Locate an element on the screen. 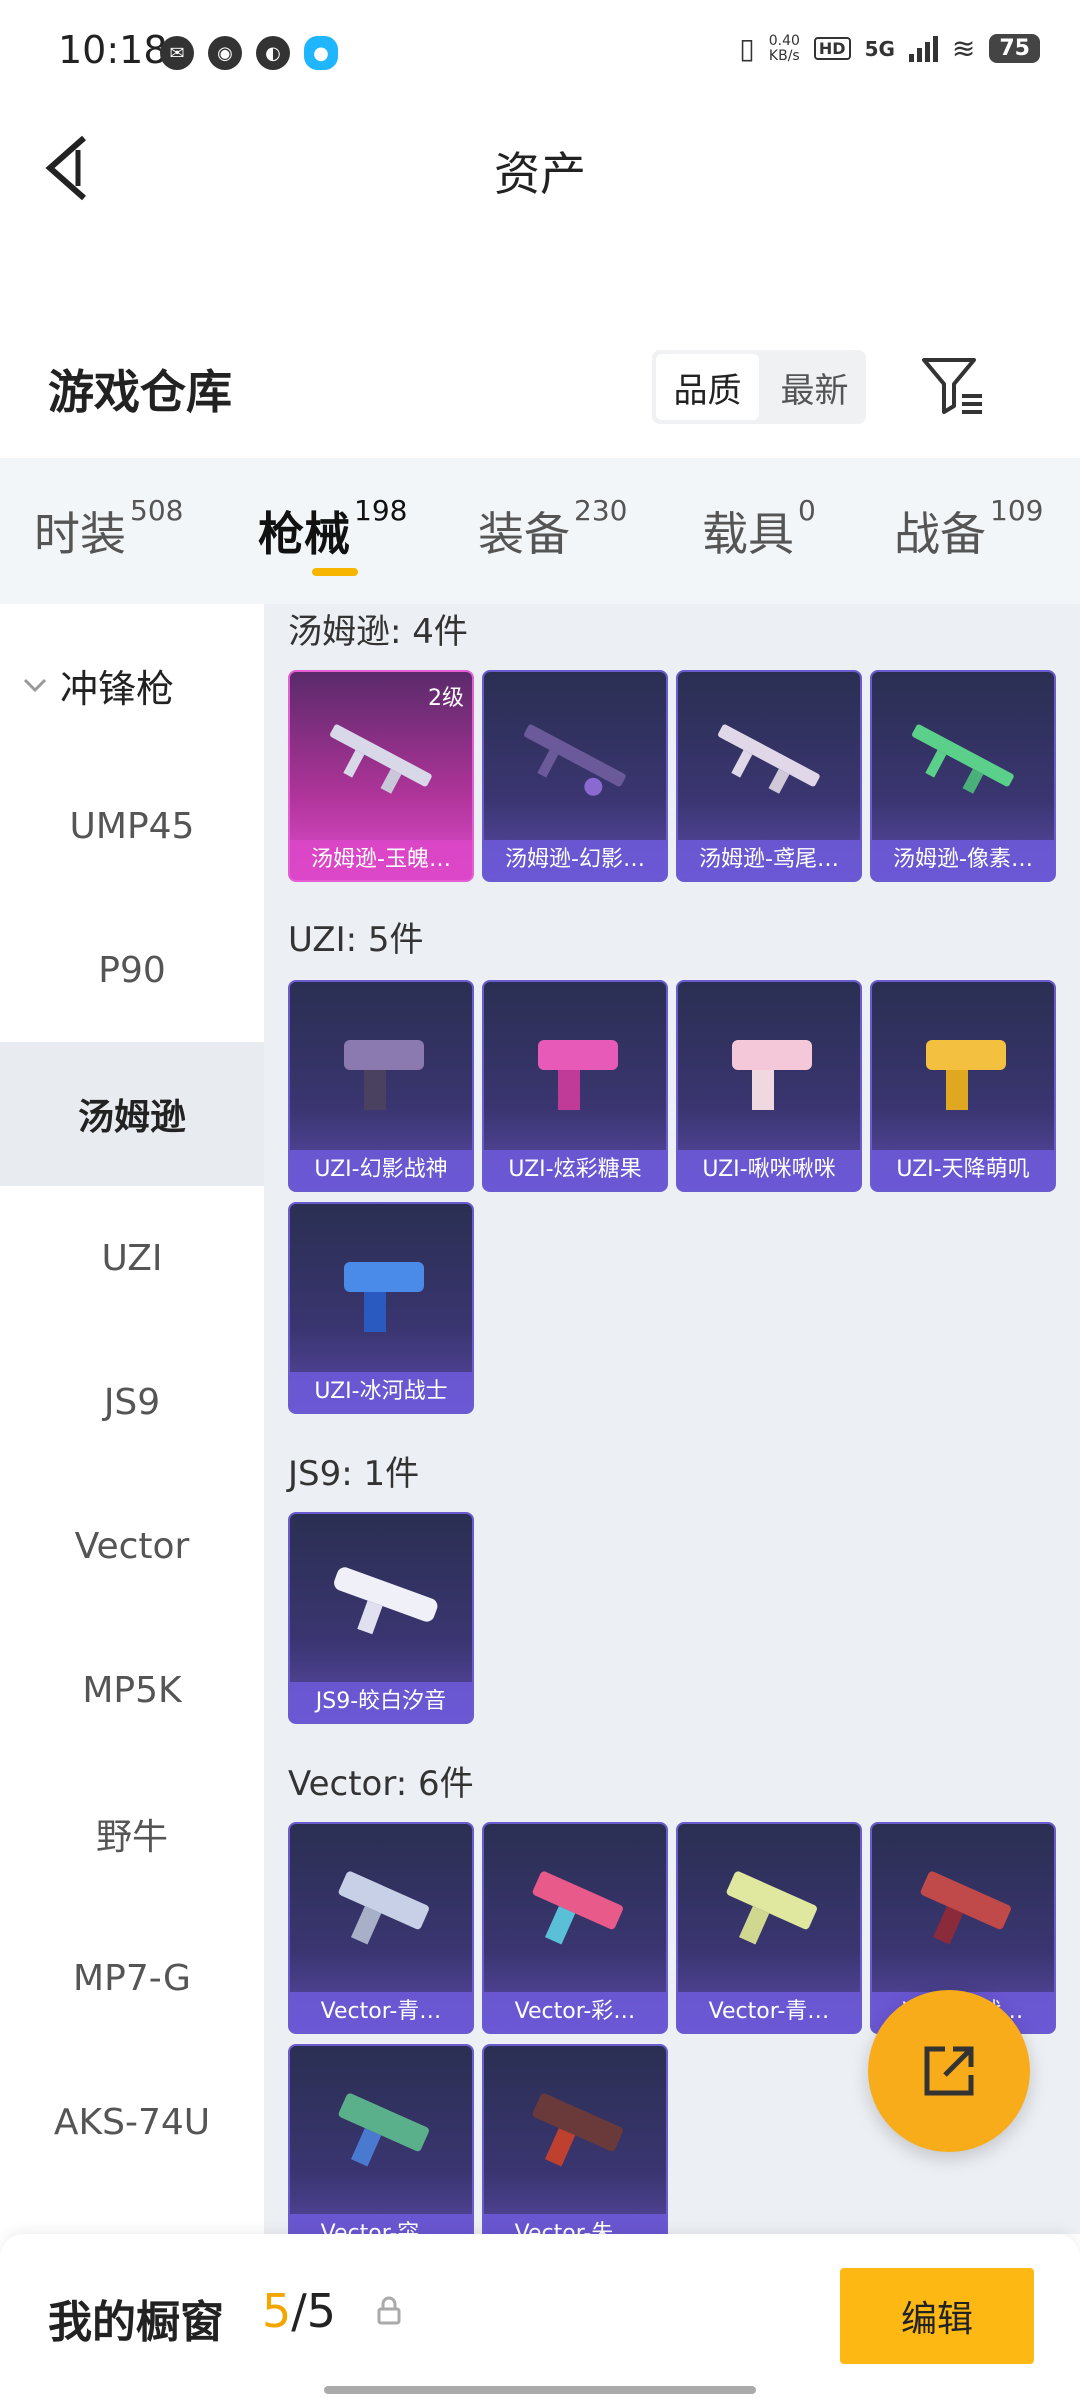 The image size is (1080, 2400). page-title: 资产 is located at coordinates (540, 174).